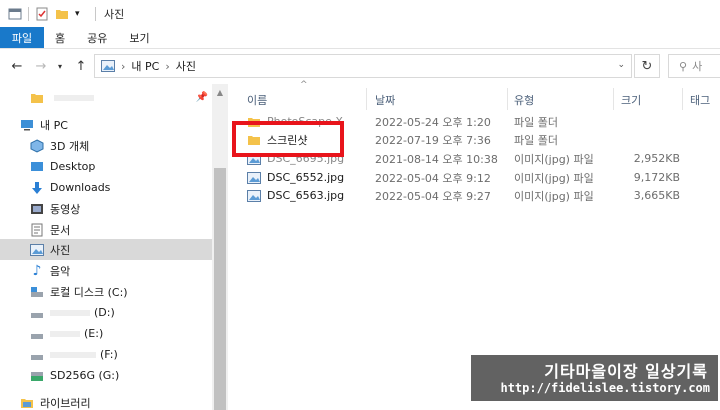 The image size is (720, 410). Describe the element at coordinates (41, 66) in the screenshot. I see `forward-button: →` at that location.